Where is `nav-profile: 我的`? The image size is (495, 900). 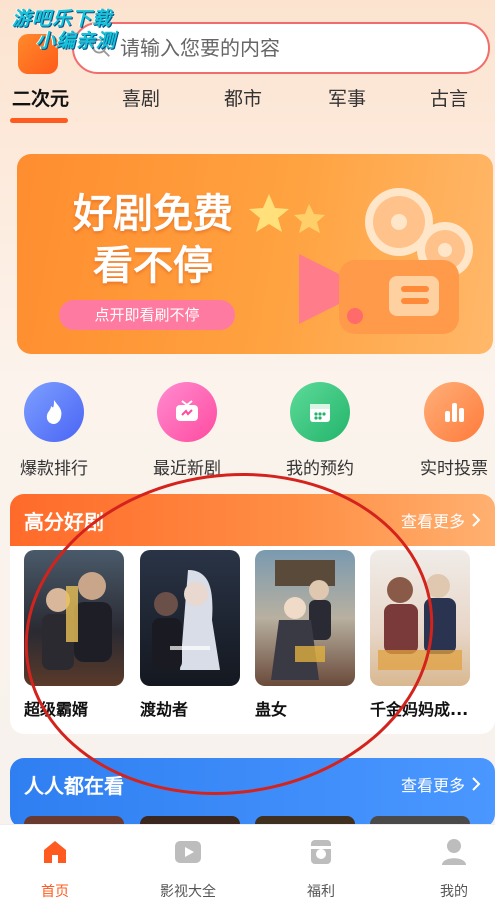
nav-profile: 我的 is located at coordinates (452, 868).